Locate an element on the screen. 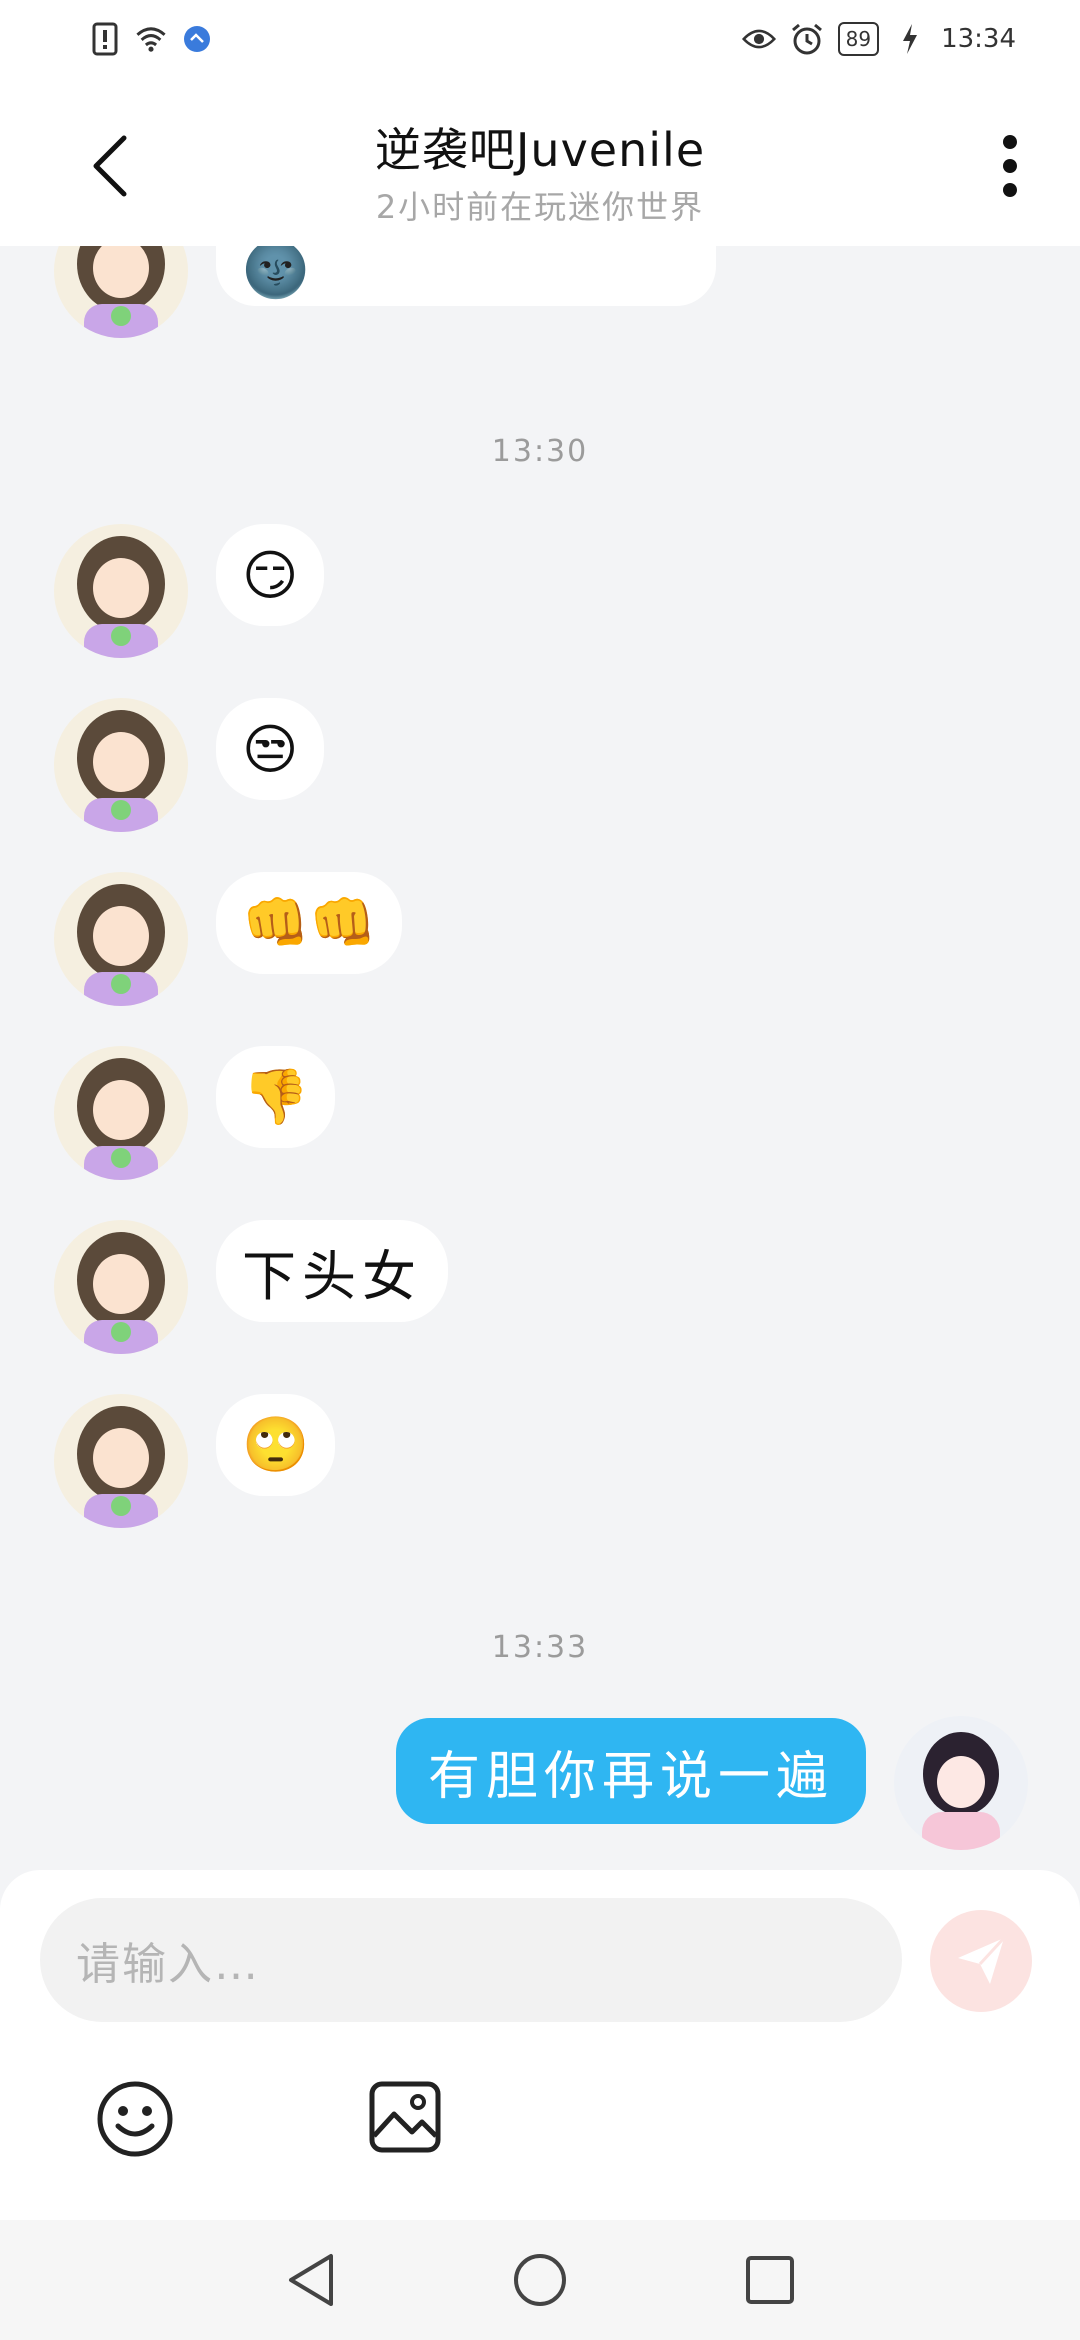  message-bubble: 😏 is located at coordinates (270, 575).